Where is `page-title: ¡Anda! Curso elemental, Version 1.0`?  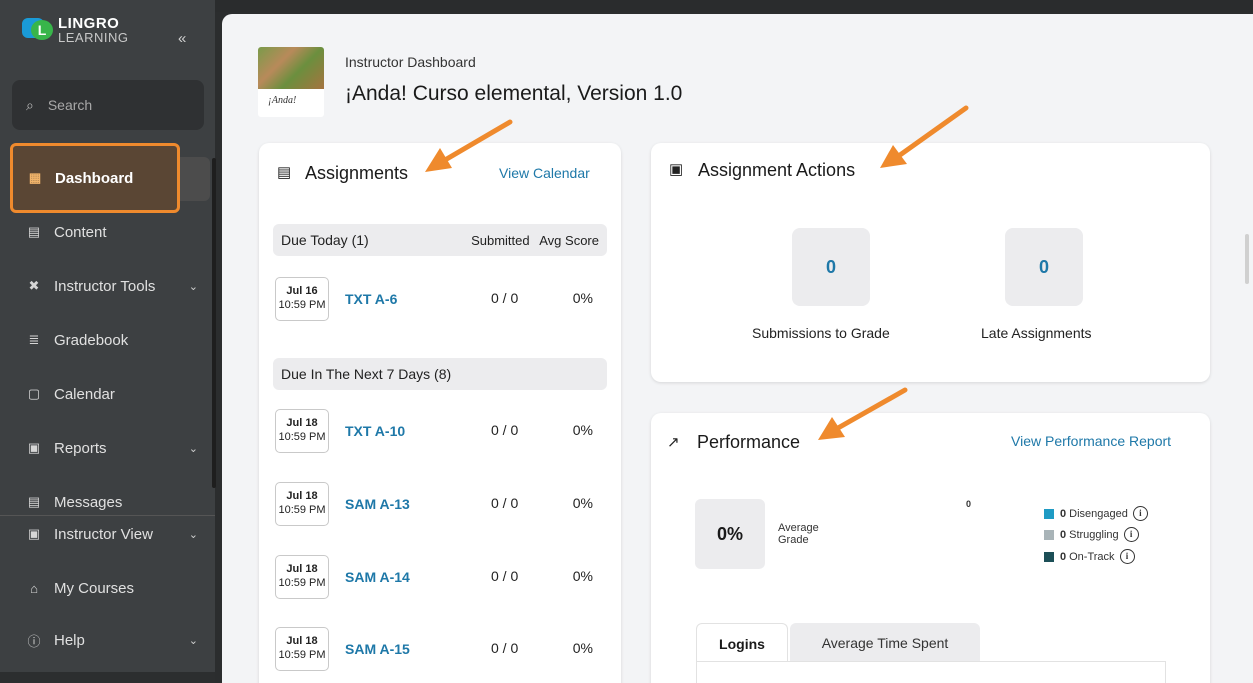 page-title: ¡Anda! Curso elemental, Version 1.0 is located at coordinates (514, 93).